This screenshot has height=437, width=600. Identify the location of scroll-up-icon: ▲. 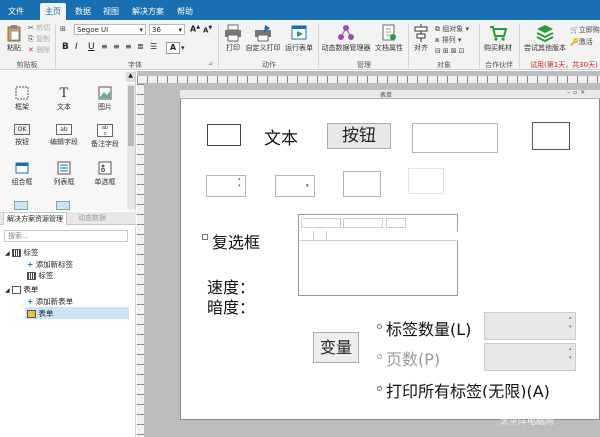
(130, 77).